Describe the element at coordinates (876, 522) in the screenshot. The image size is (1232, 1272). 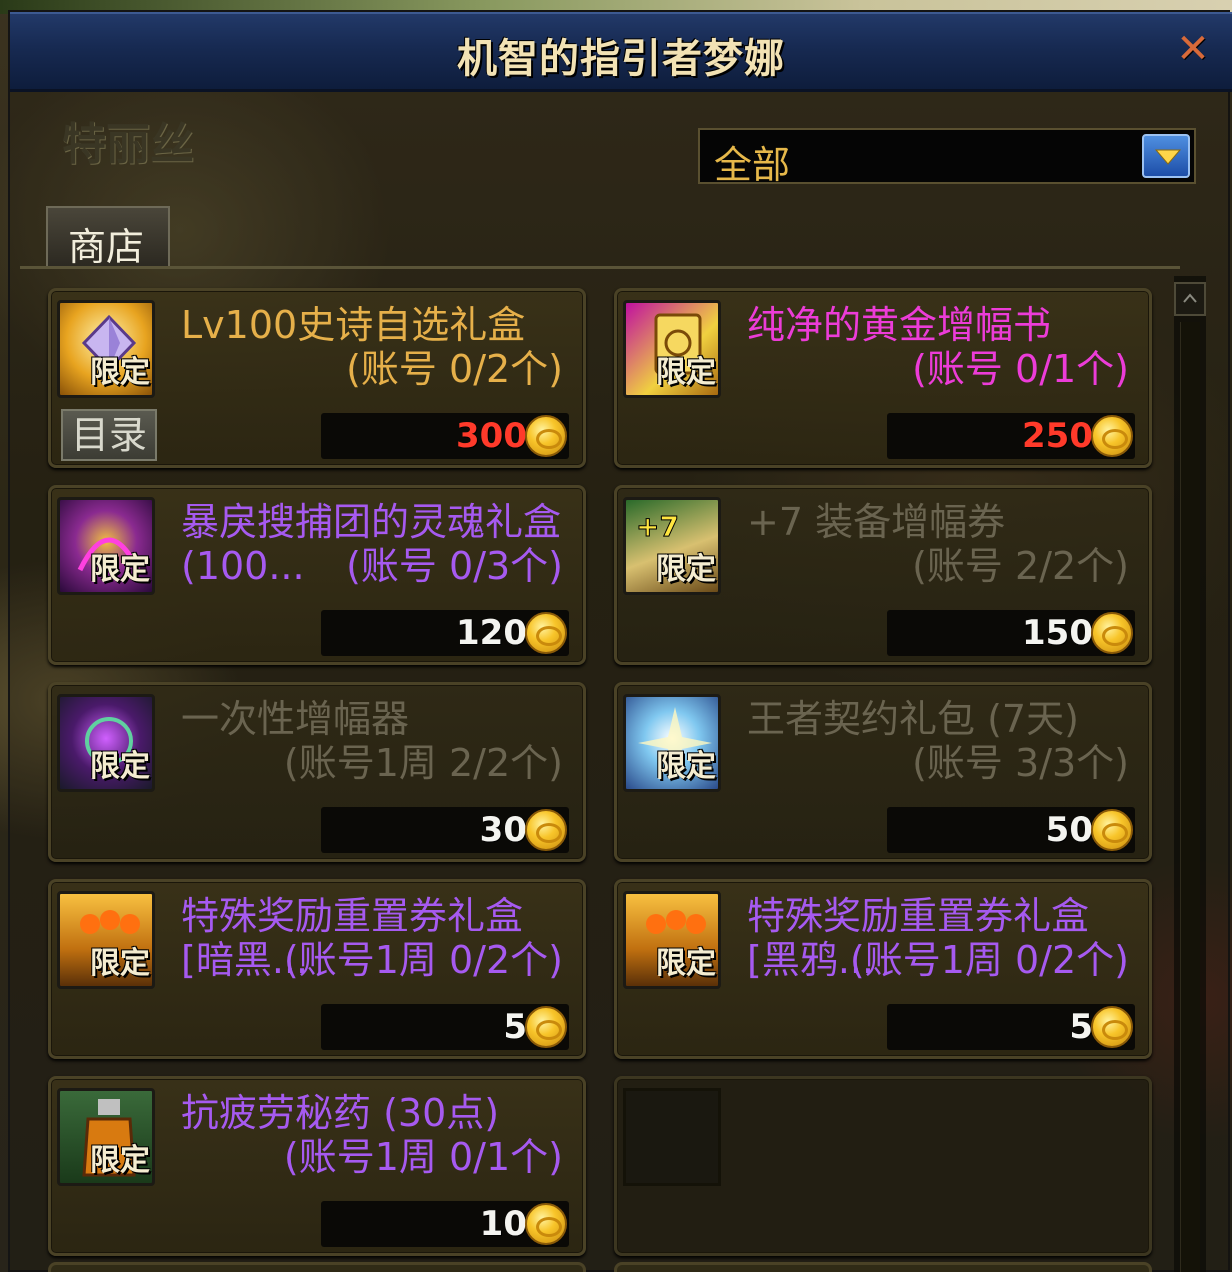
I see `item-name: +7 装备增幅券` at that location.